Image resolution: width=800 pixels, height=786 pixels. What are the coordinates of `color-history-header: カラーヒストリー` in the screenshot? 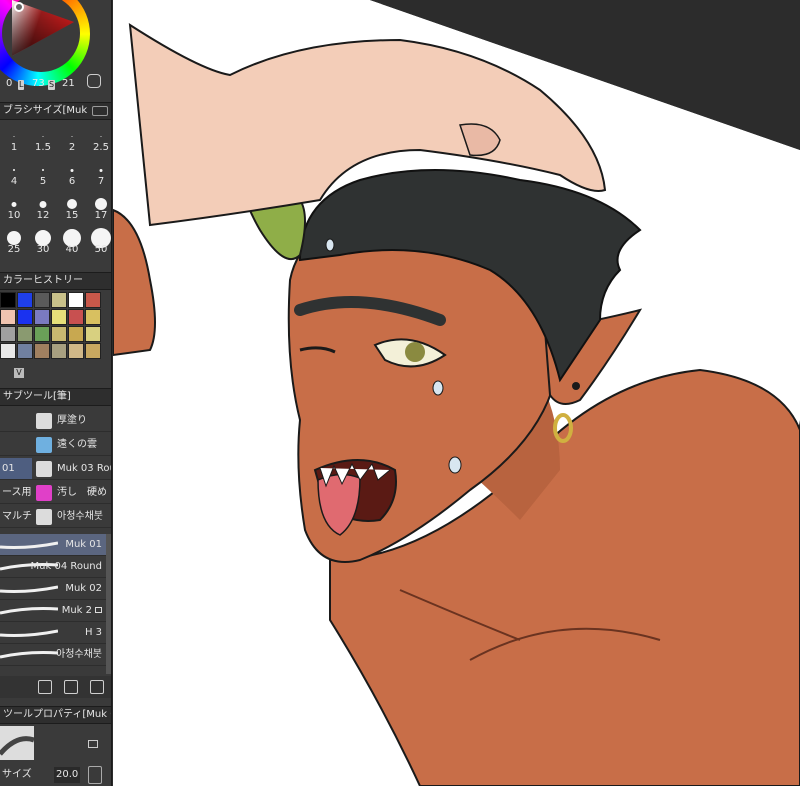 It's located at (55, 281).